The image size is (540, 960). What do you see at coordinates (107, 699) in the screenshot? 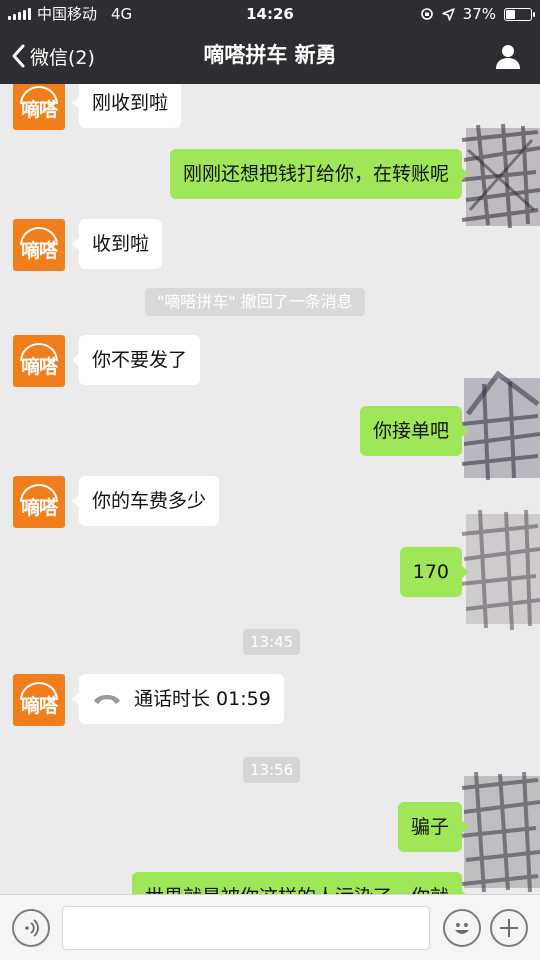
I see `phone-icon` at bounding box center [107, 699].